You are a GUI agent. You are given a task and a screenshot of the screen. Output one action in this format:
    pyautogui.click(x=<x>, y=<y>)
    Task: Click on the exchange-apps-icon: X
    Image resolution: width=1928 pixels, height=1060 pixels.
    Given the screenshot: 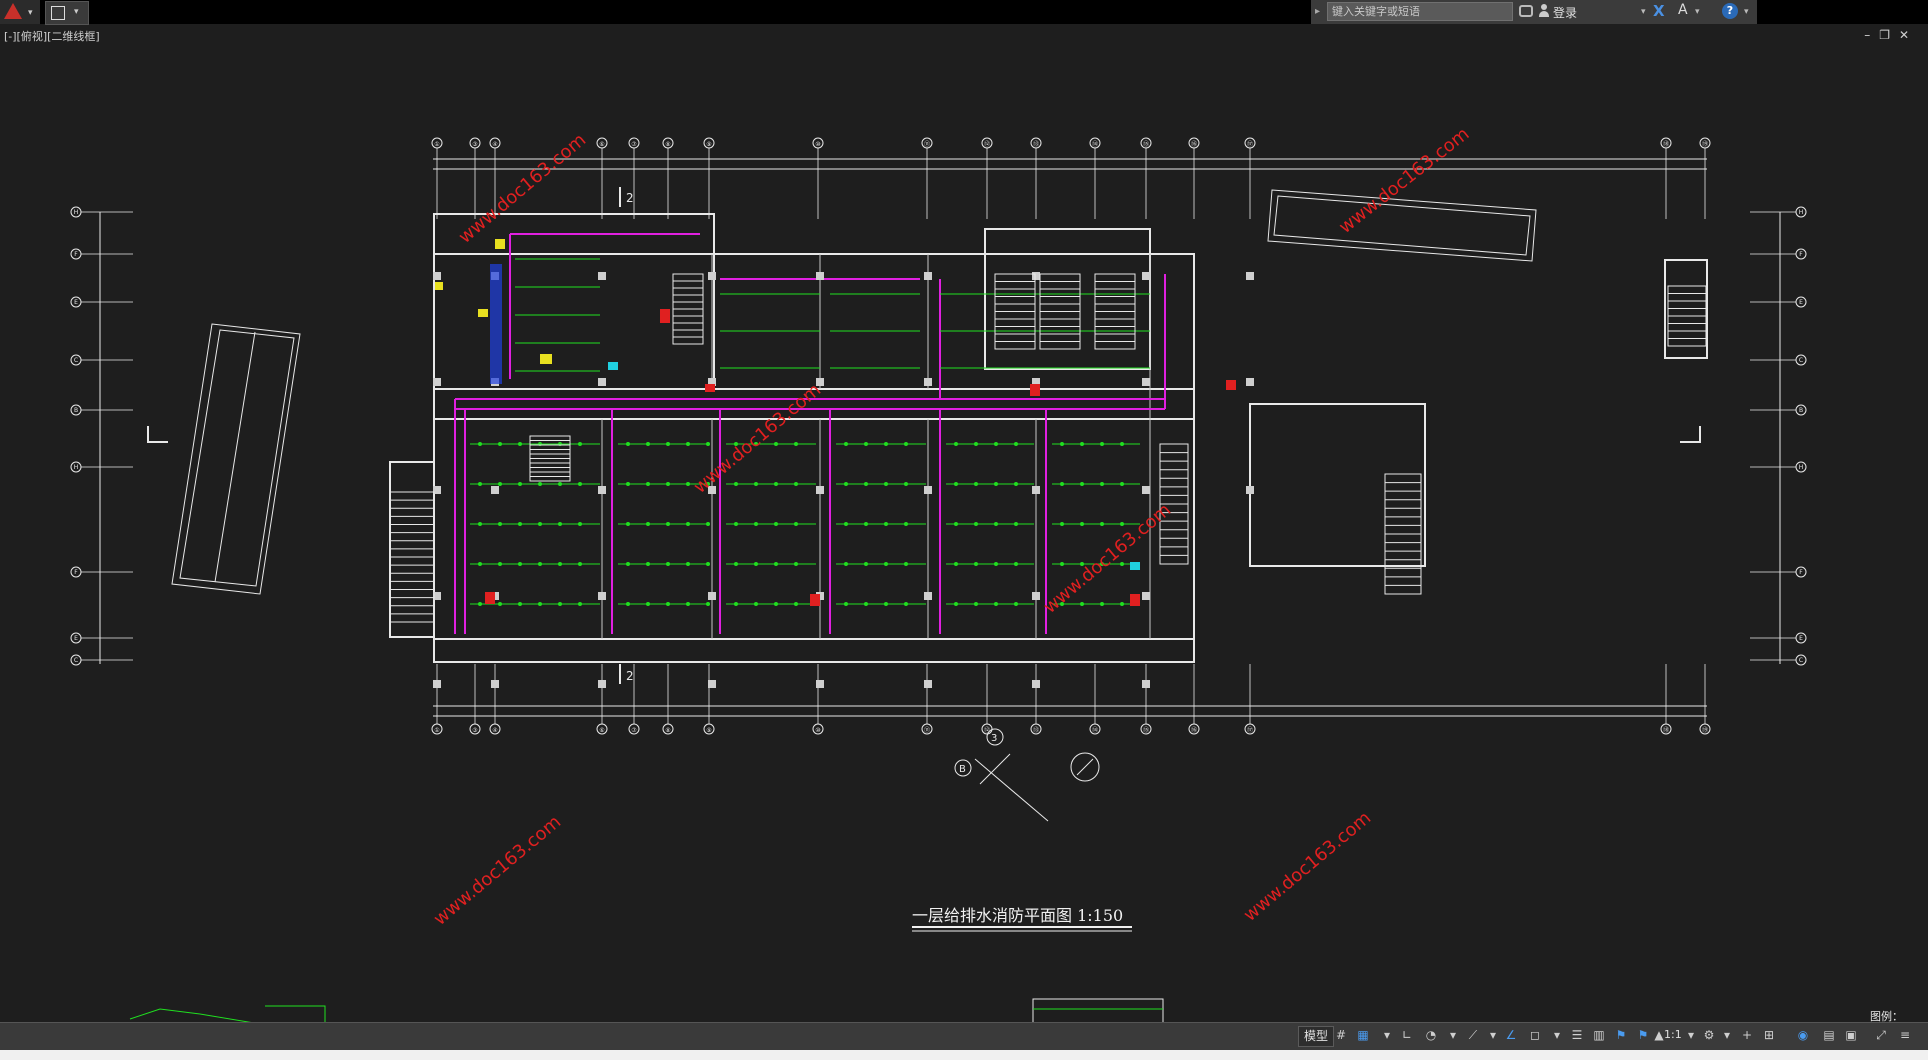 What is the action you would take?
    pyautogui.click(x=1659, y=11)
    